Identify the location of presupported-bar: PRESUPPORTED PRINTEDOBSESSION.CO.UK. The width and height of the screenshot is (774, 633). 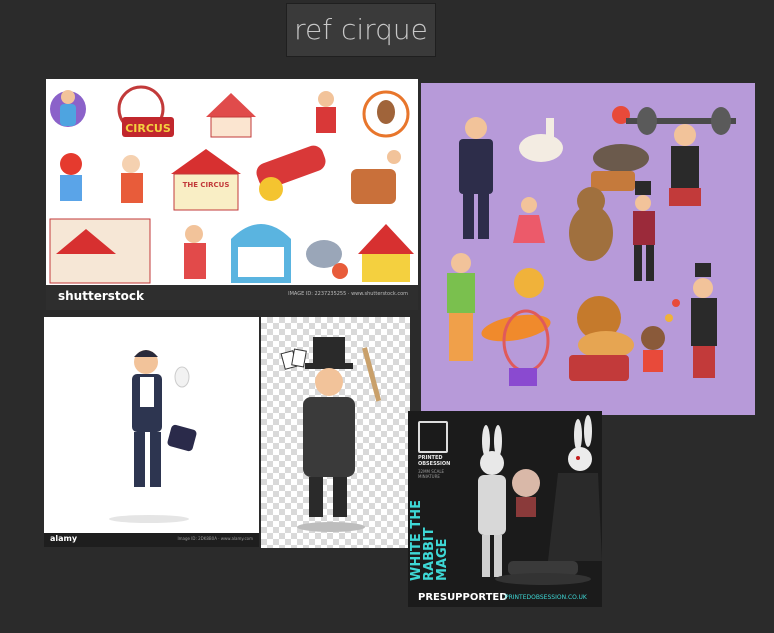
(505, 598).